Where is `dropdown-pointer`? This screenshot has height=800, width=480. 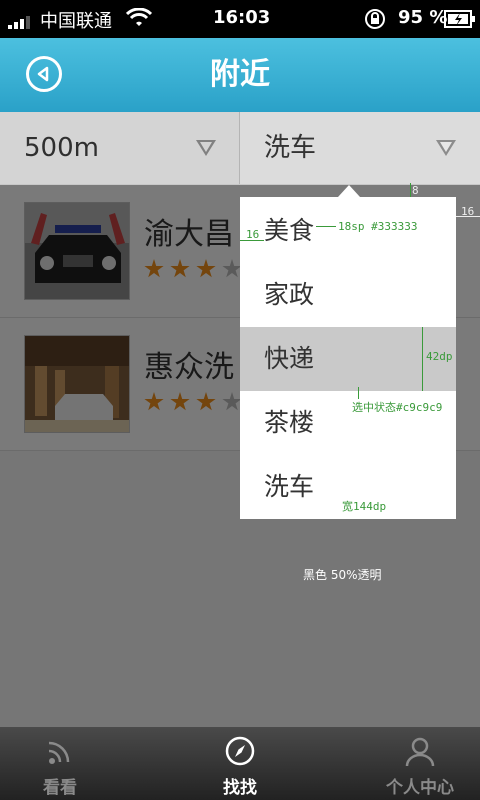
dropdown-pointer is located at coordinates (349, 191).